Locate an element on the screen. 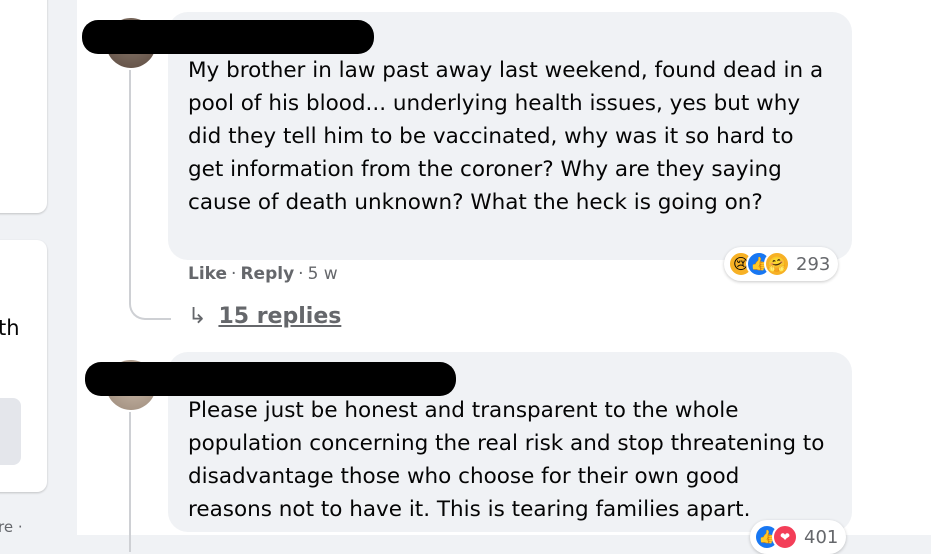 The image size is (931, 554). reply-button: Reply is located at coordinates (267, 274).